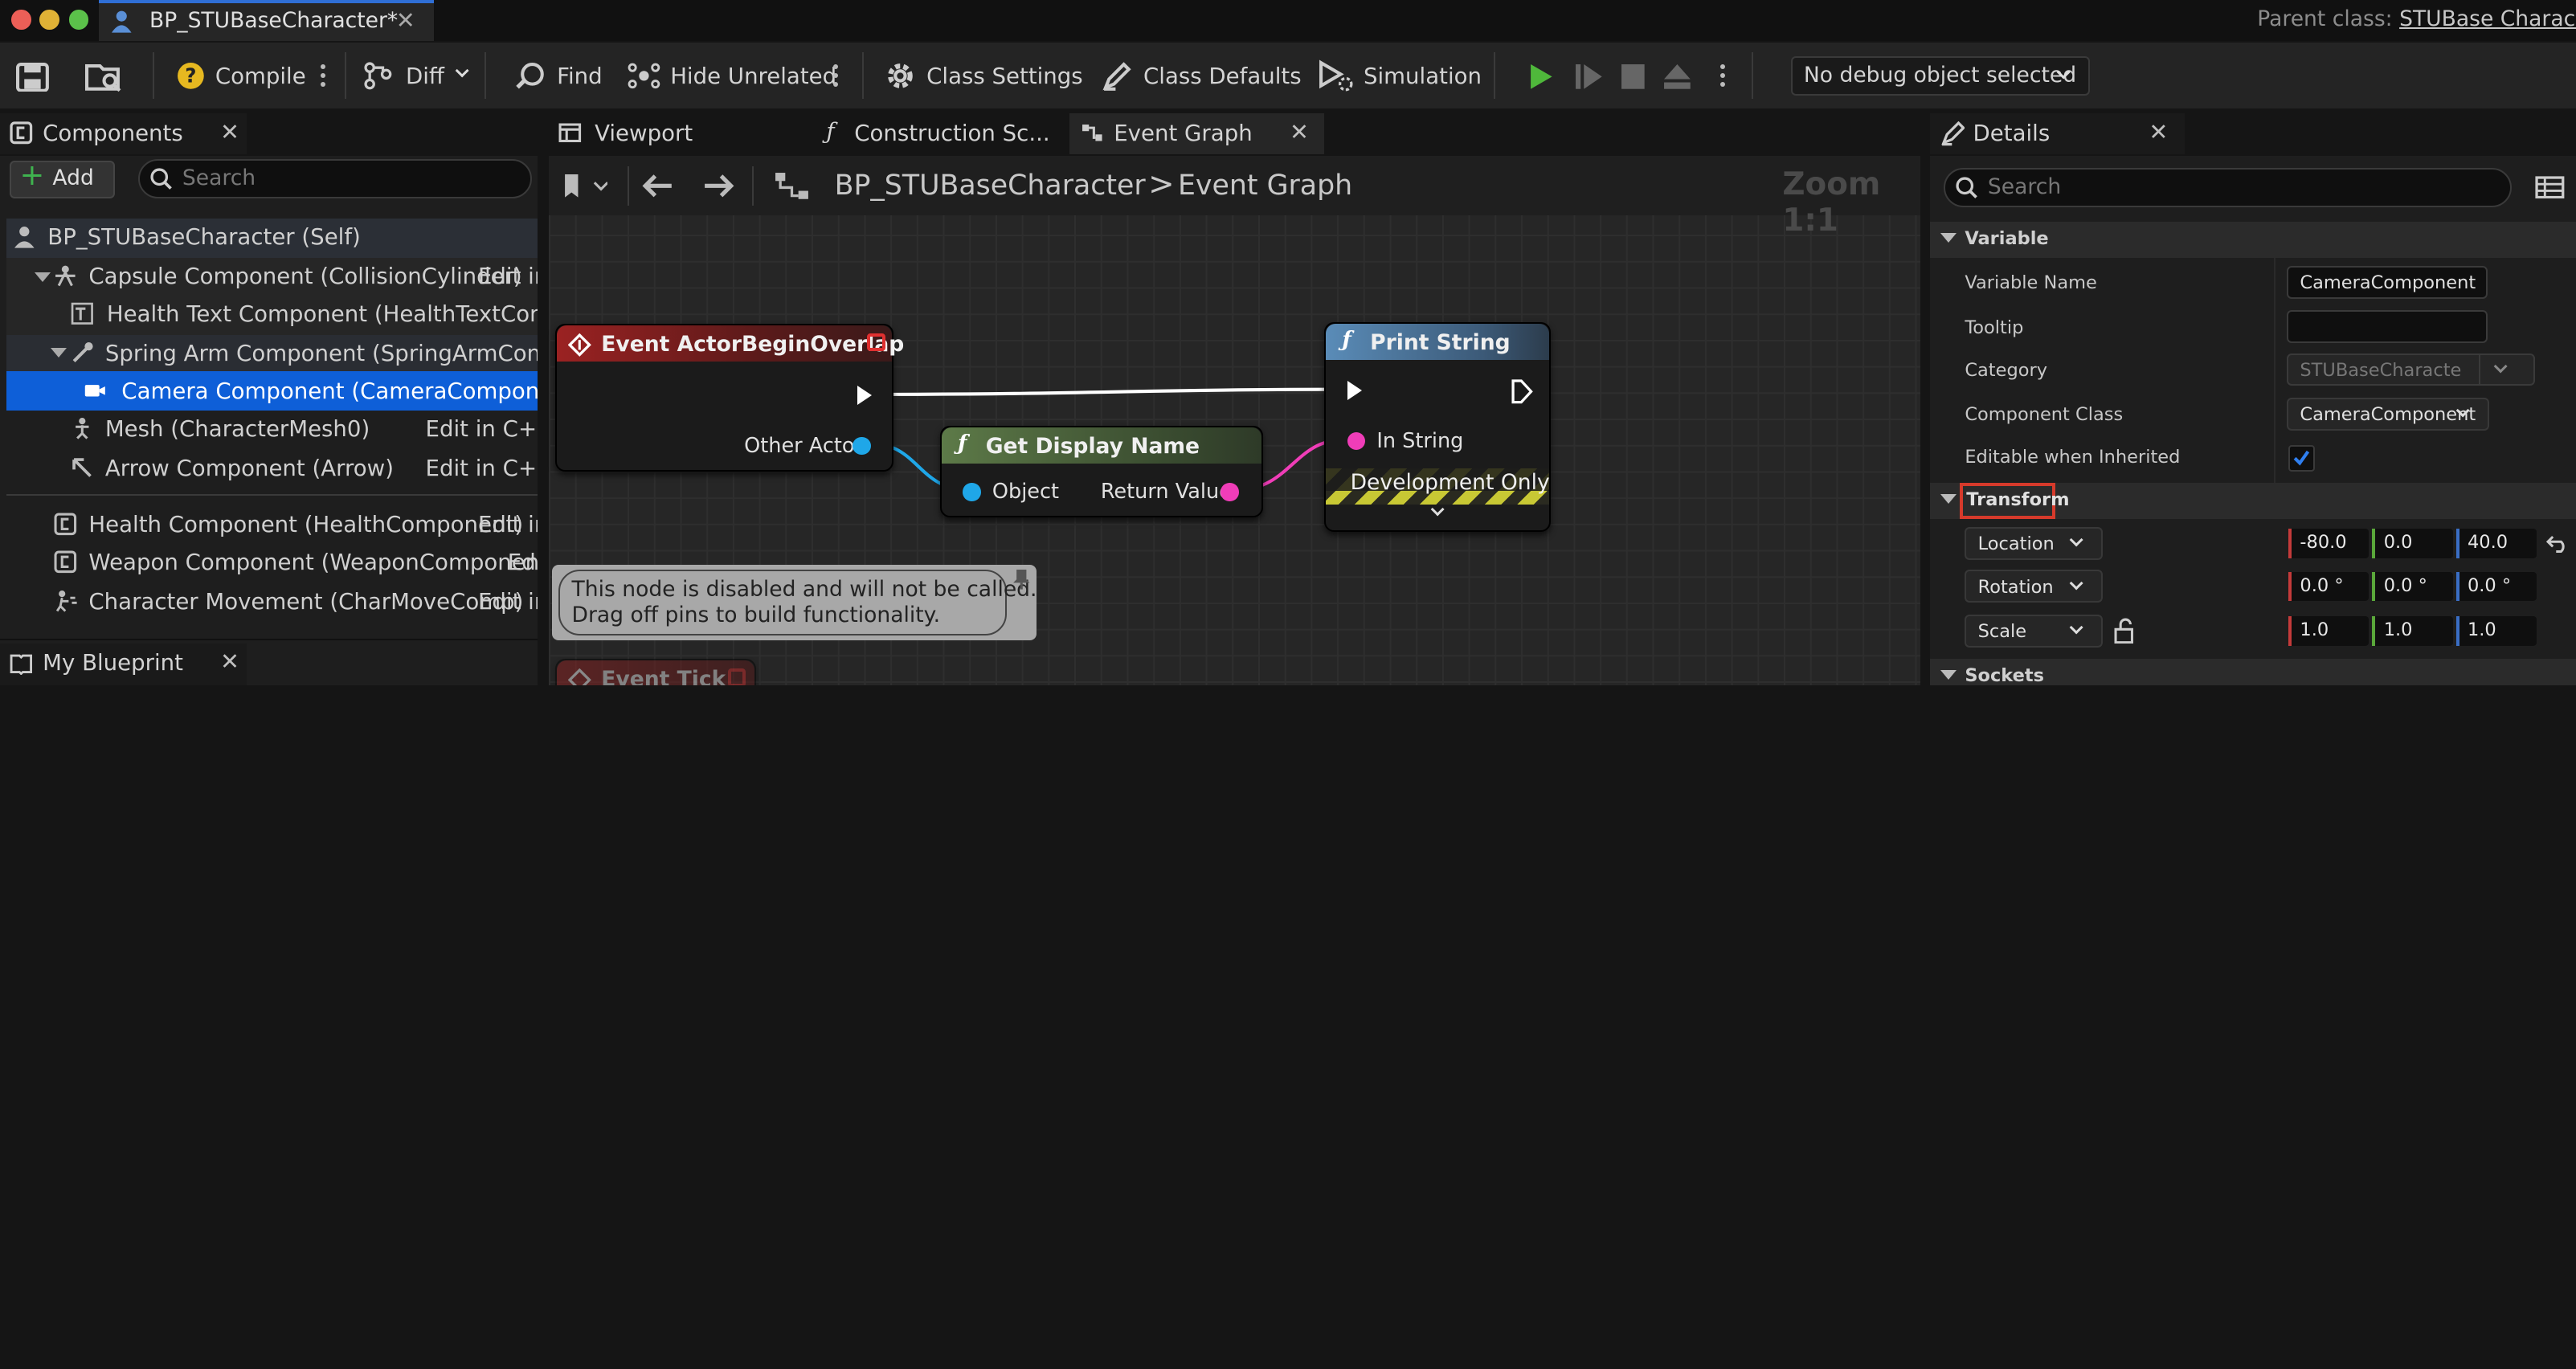 This screenshot has height=1369, width=2576. What do you see at coordinates (1677, 77) in the screenshot?
I see `eject-icon` at bounding box center [1677, 77].